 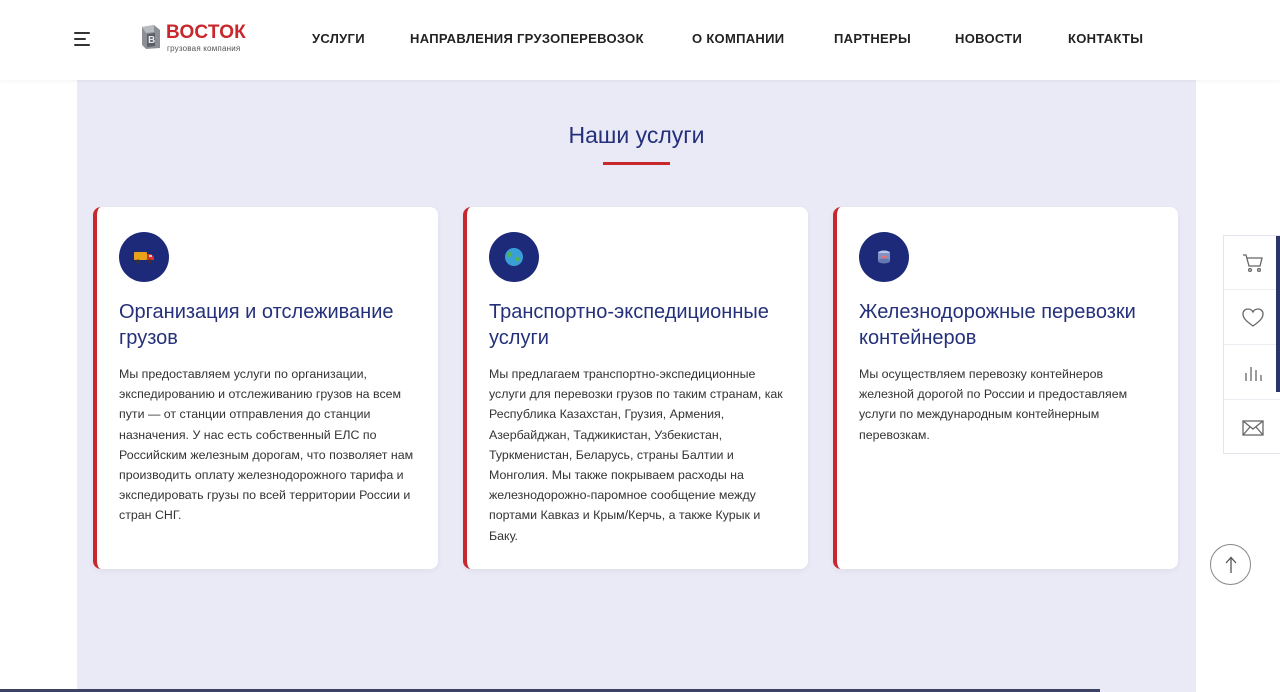 I want to click on side-scroll-indicator, so click(x=1278, y=314).